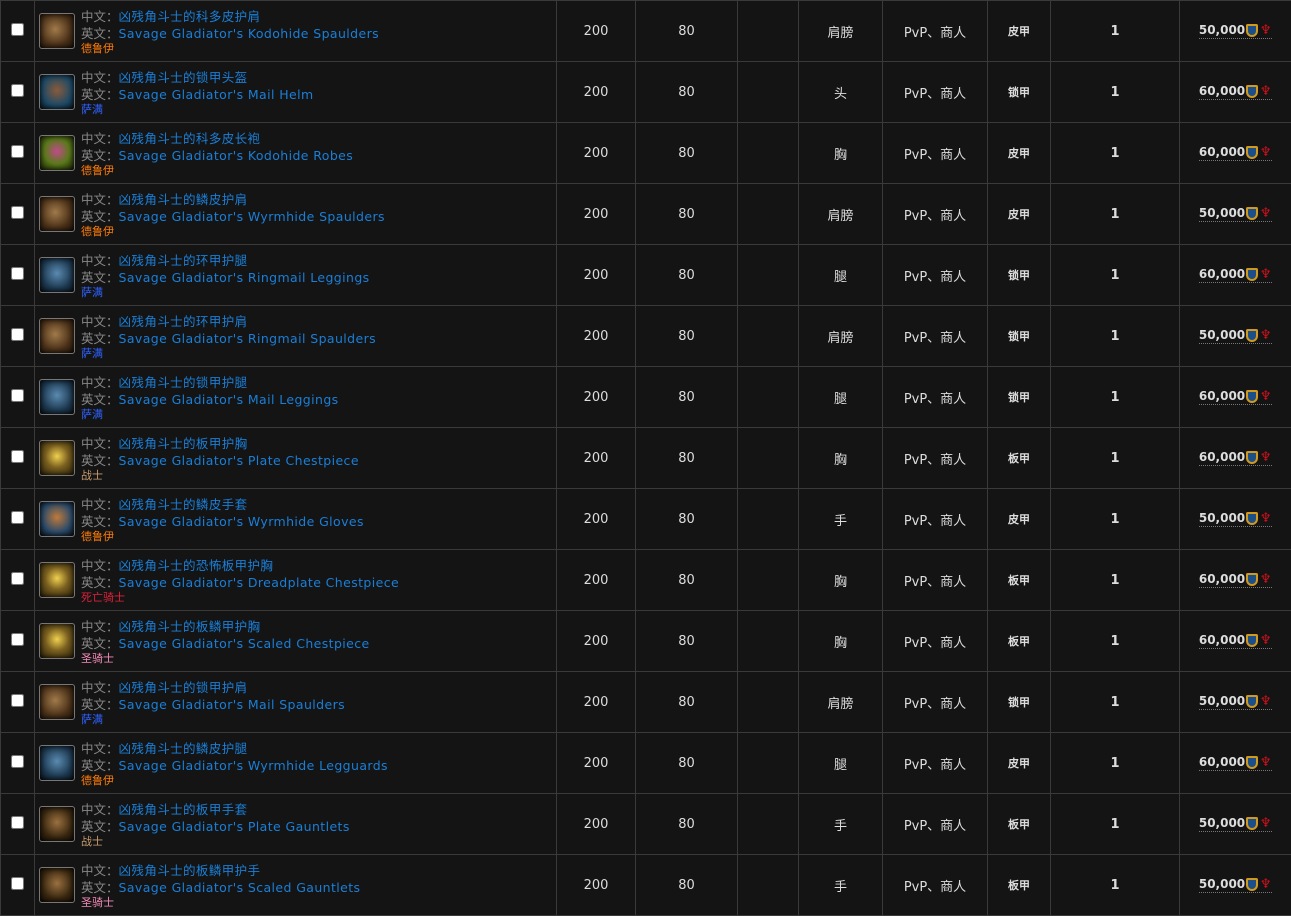 The height and width of the screenshot is (916, 1291). Describe the element at coordinates (236, 155) in the screenshot. I see `item-link-english: Savage Gladiator's Kodohide Robes` at that location.